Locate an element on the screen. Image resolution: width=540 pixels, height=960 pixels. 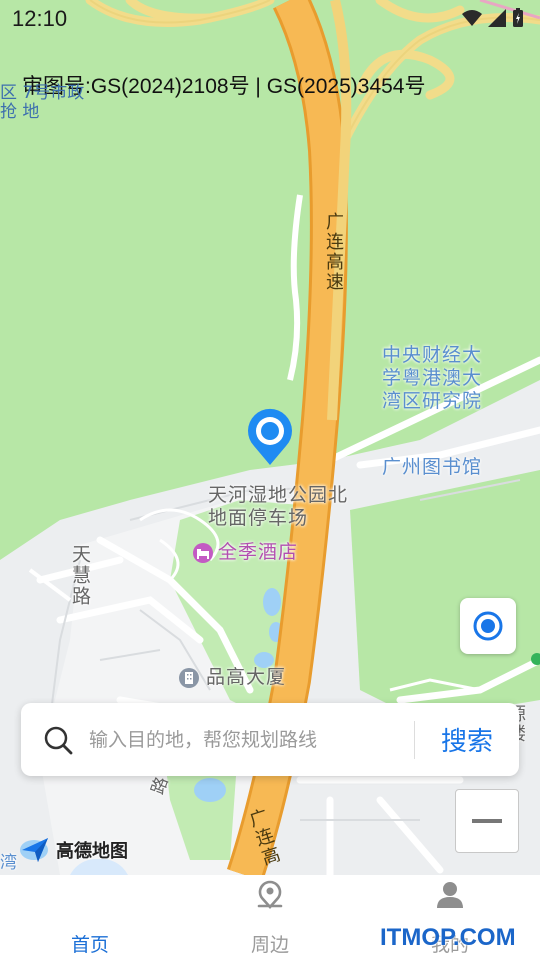
locate-button is located at coordinates (488, 626).